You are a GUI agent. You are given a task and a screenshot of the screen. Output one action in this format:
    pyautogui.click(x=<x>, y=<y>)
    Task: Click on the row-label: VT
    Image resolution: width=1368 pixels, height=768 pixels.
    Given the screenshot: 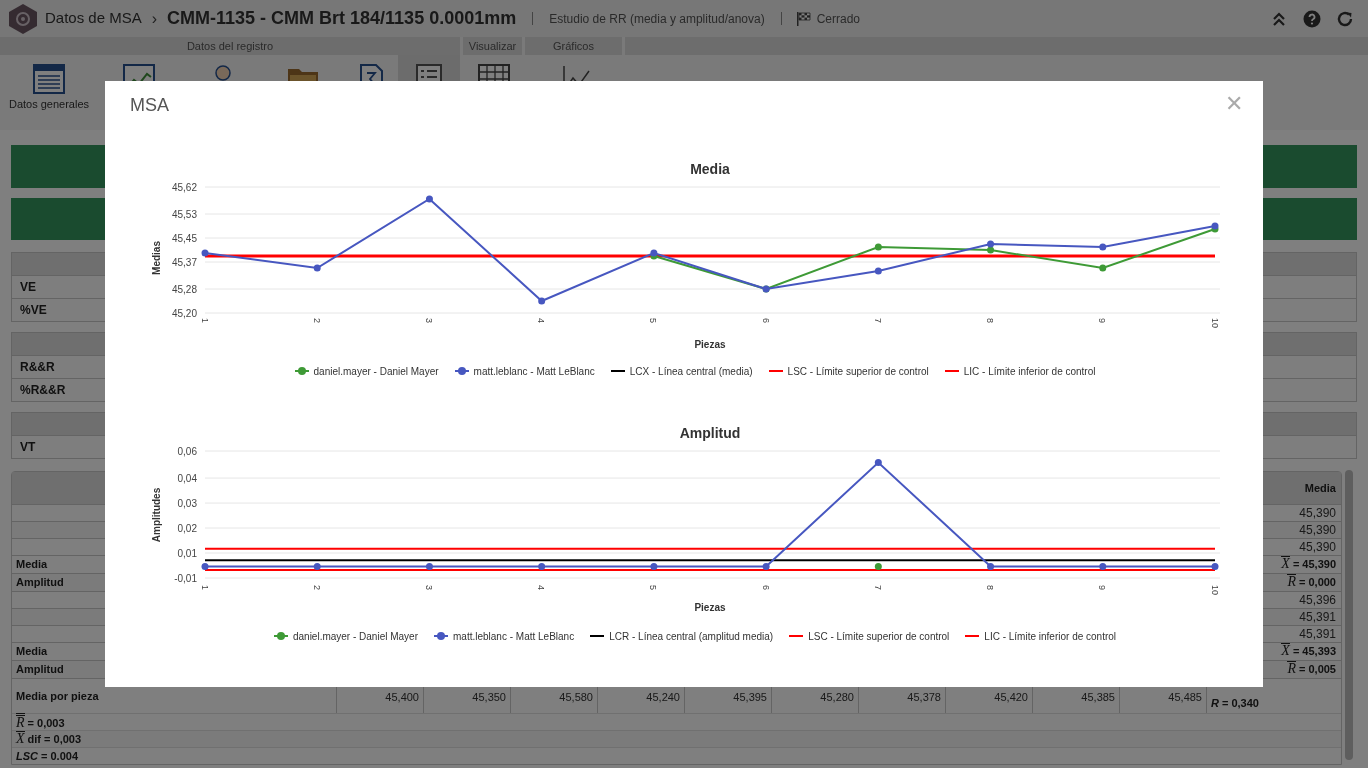 What is the action you would take?
    pyautogui.click(x=28, y=447)
    